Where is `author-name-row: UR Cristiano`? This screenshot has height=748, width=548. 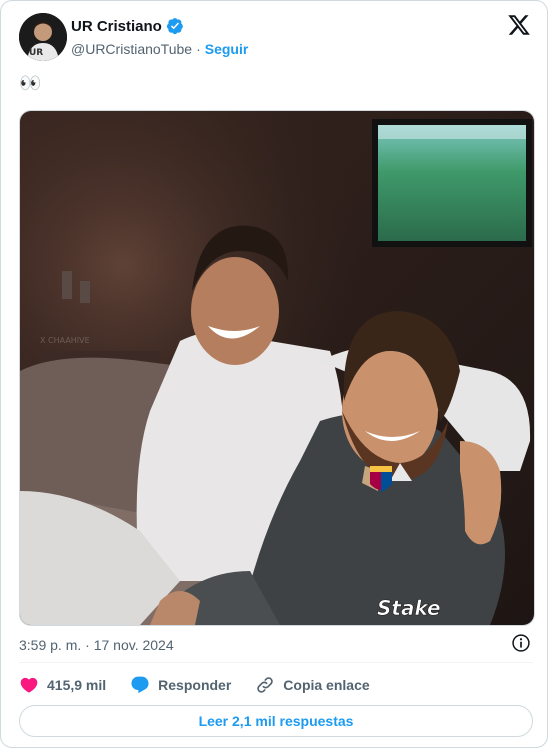 author-name-row: UR Cristiano is located at coordinates (127, 26).